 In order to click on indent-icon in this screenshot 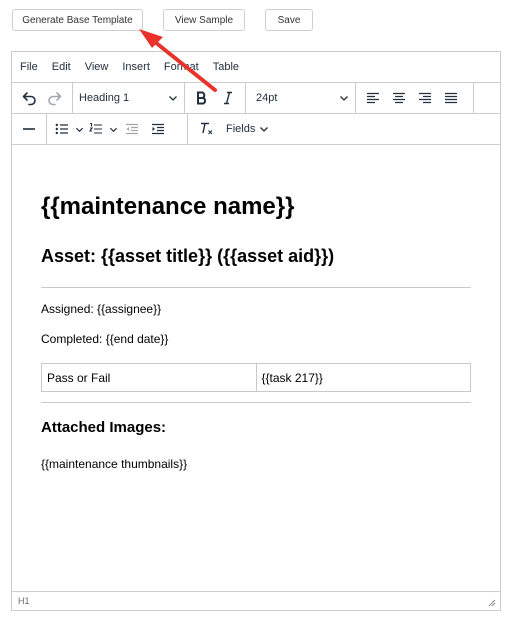, I will do `click(158, 129)`.